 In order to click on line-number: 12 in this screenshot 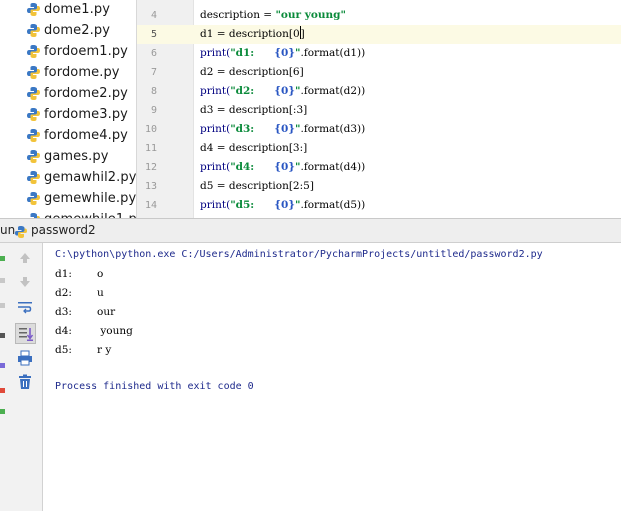, I will do `click(150, 167)`.